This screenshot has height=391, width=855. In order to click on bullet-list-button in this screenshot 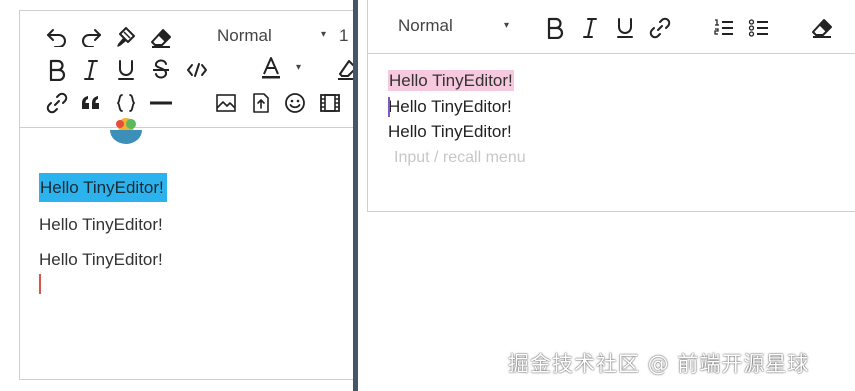, I will do `click(759, 28)`.